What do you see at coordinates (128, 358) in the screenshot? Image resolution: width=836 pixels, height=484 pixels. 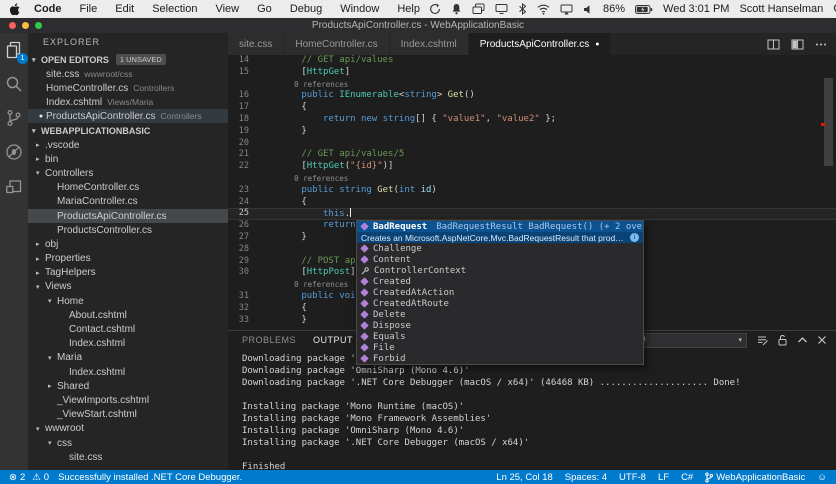 I see `tree-item: ▾ Maria` at bounding box center [128, 358].